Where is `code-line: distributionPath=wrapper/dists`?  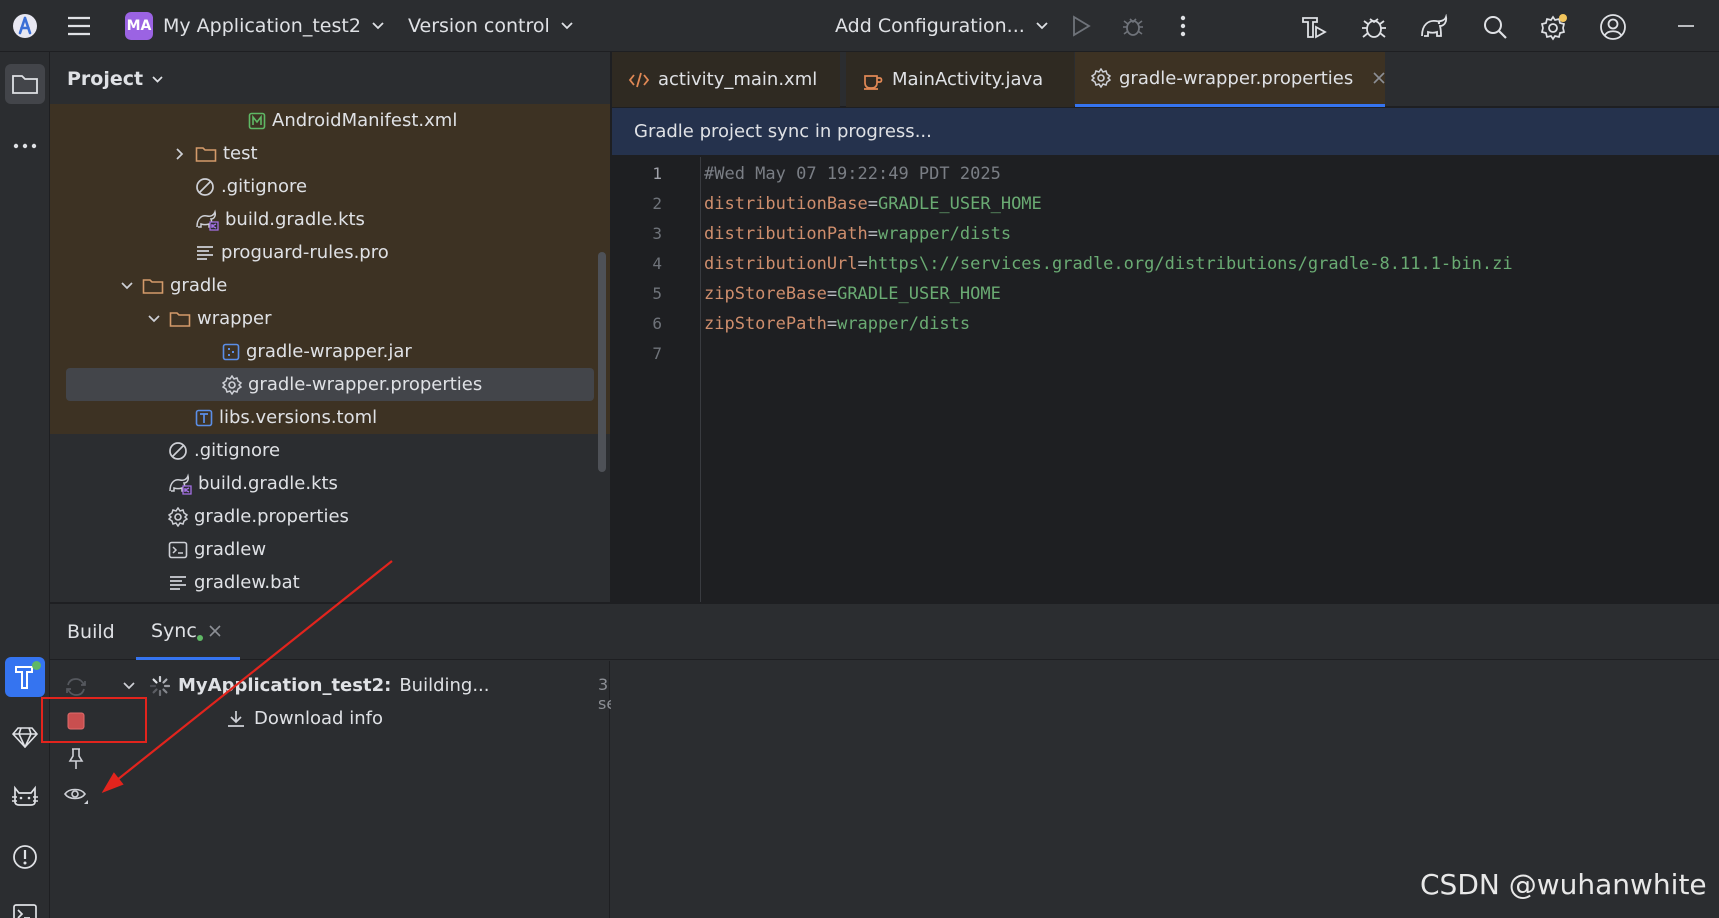 code-line: distributionPath=wrapper/dists is located at coordinates (857, 234).